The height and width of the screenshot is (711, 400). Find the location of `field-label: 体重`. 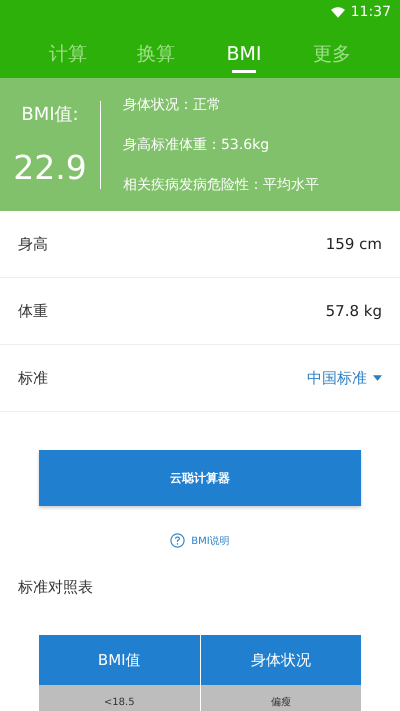

field-label: 体重 is located at coordinates (33, 311).